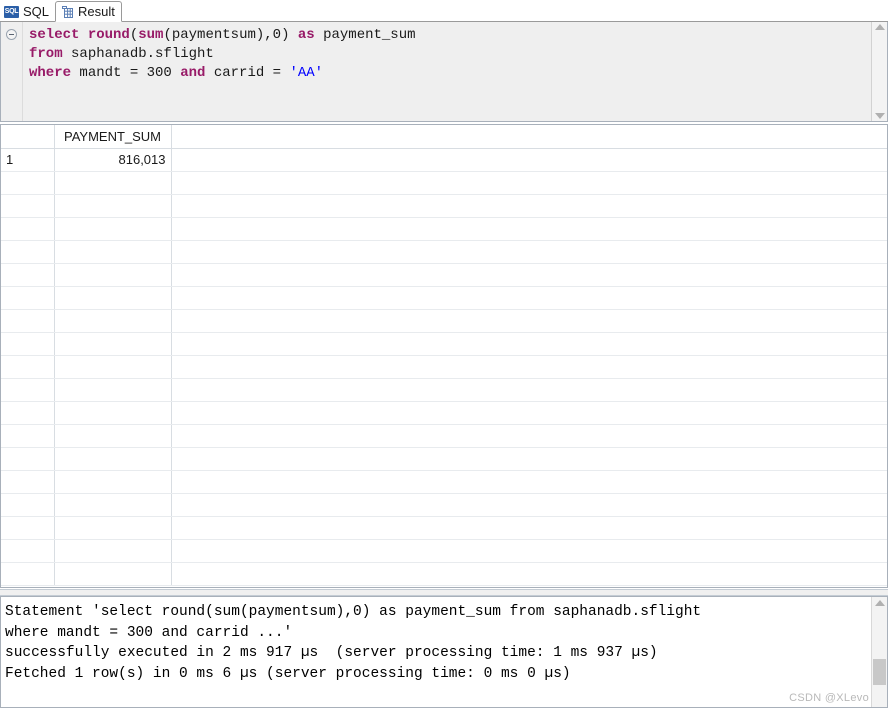 This screenshot has width=888, height=708. I want to click on sql-token: sum, so click(151, 35).